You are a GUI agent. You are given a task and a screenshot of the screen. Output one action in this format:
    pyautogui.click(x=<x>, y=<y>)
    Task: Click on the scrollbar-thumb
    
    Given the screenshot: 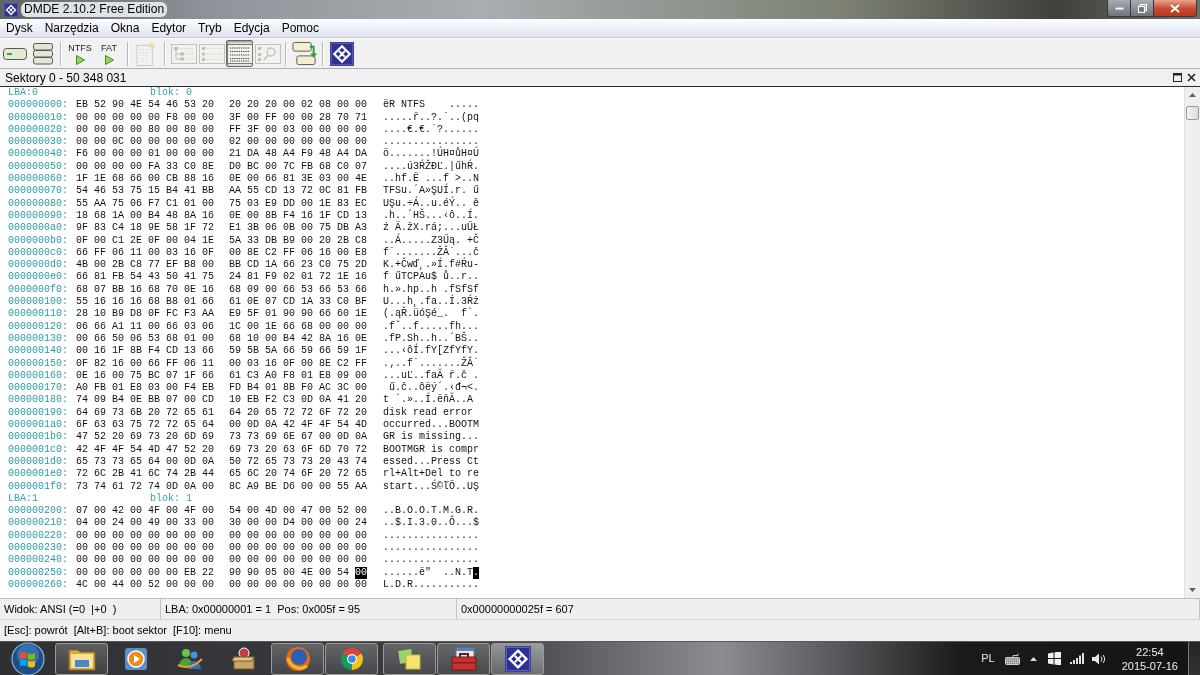 What is the action you would take?
    pyautogui.click(x=1192, y=113)
    